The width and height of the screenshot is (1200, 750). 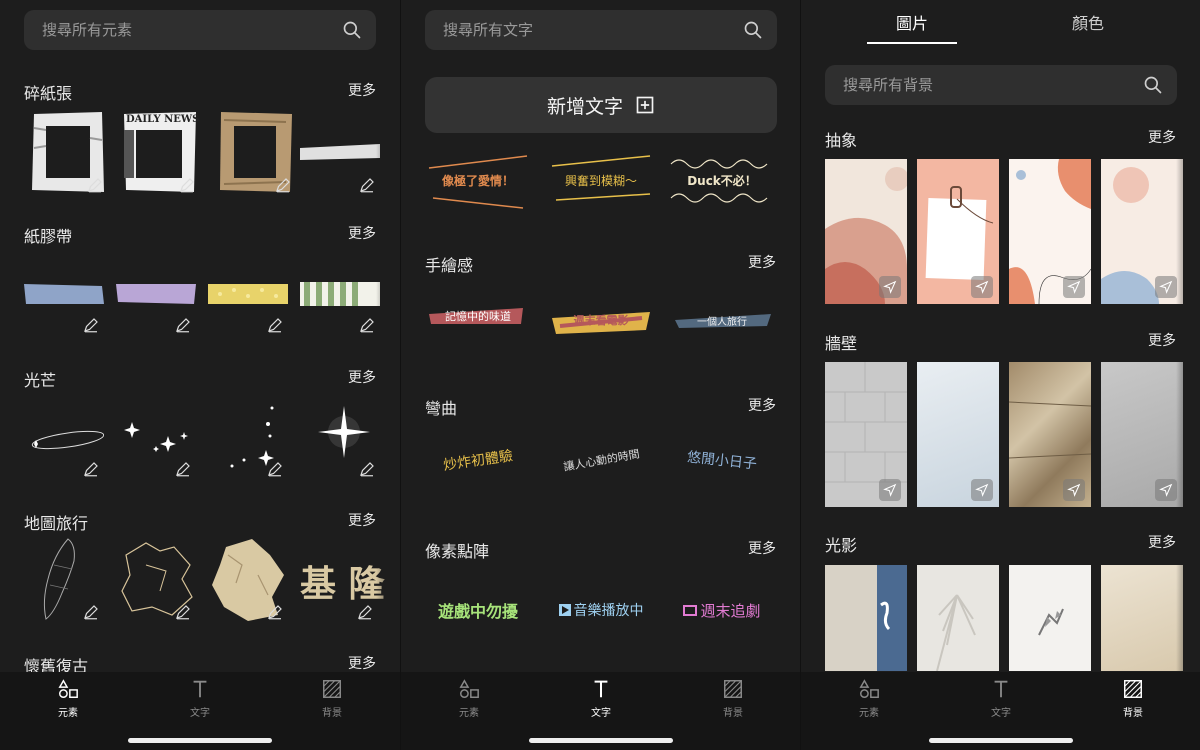 I want to click on more-retro: 更多, so click(x=362, y=663).